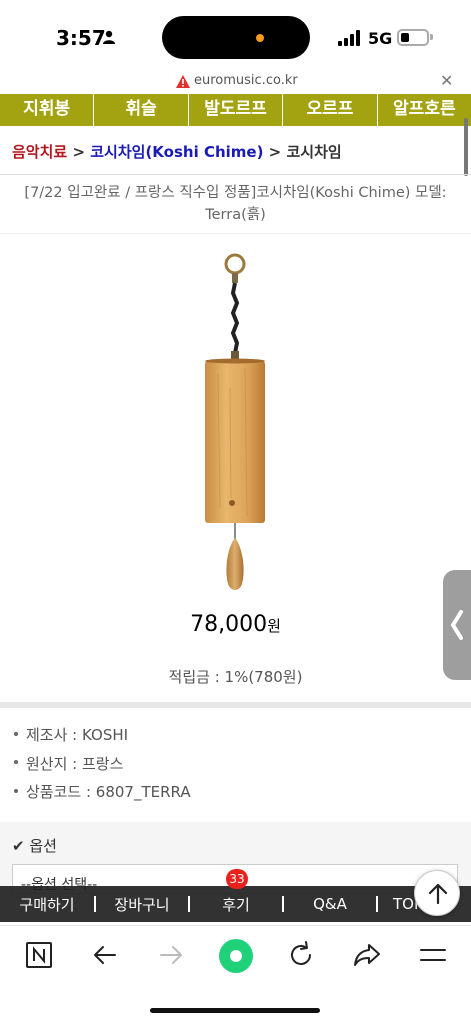 The width and height of the screenshot is (471, 1024). I want to click on list-item: 원산지 : 프랑스, so click(102, 767).